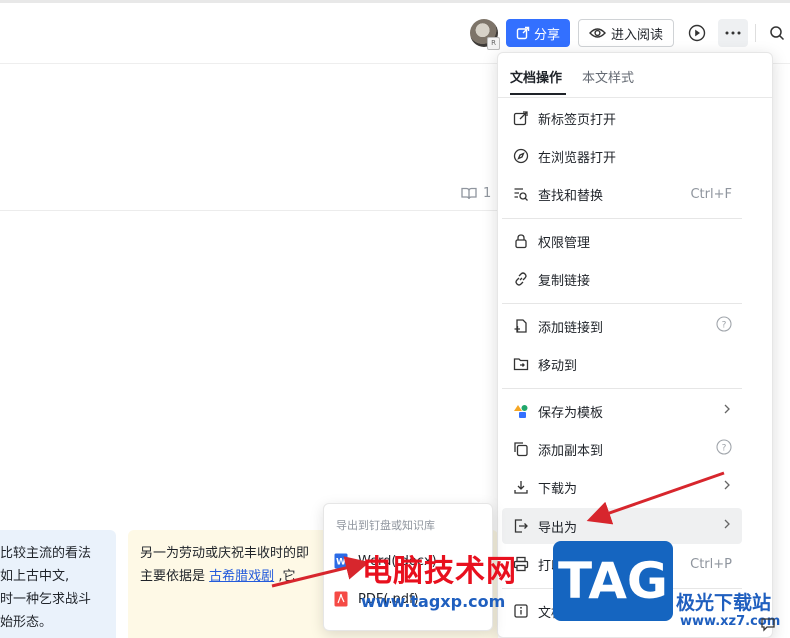 This screenshot has width=790, height=638. I want to click on annotation-arrows, so click(498, 529).